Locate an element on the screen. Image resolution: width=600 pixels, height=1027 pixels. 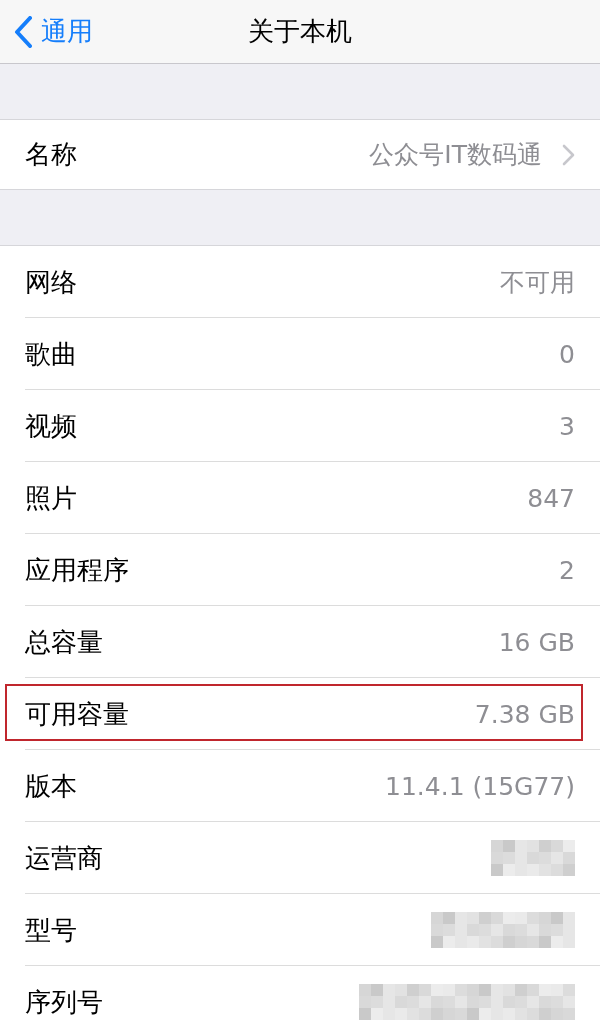
row-value: 0 is located at coordinates (567, 354).